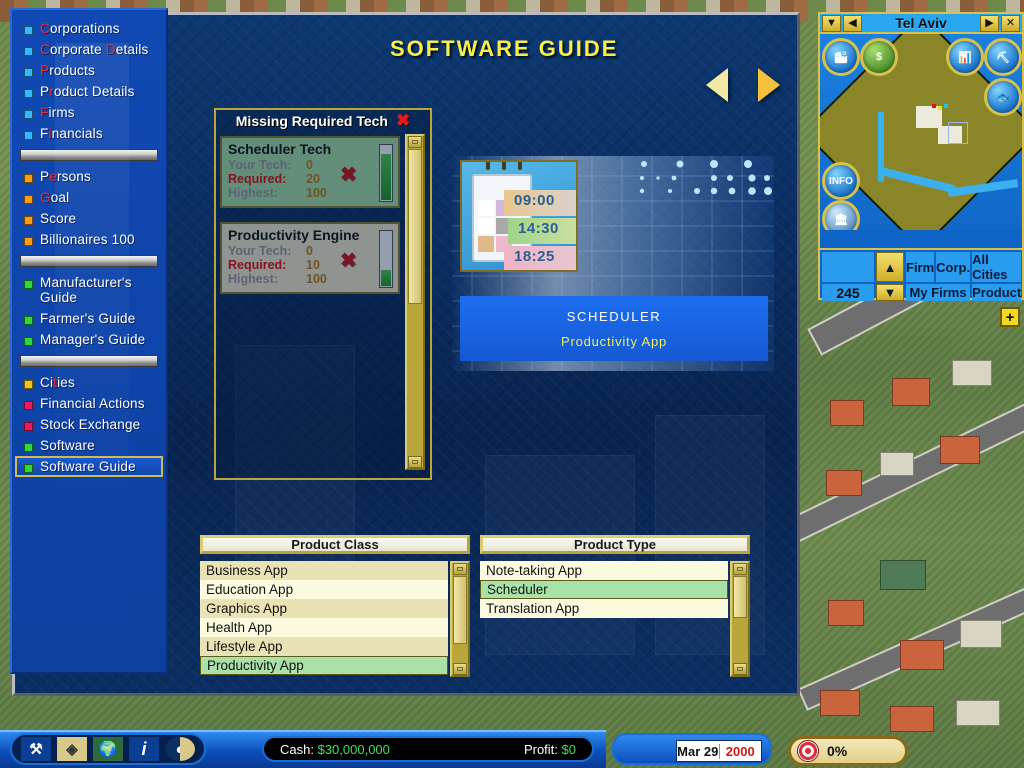 Image resolution: width=1024 pixels, height=768 pixels. Describe the element at coordinates (615, 544) in the screenshot. I see `product-type-header: Product Type` at that location.